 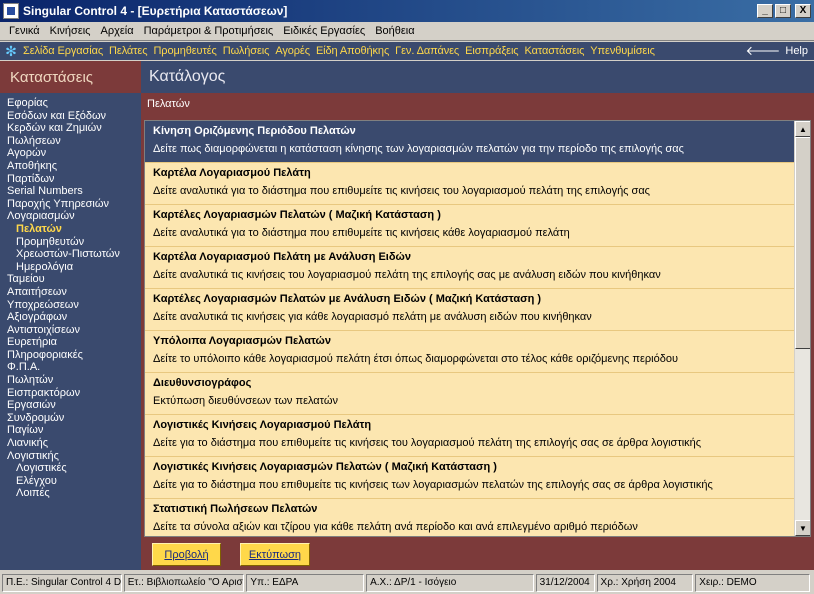 I want to click on sidebar-item: Αποθήκης, so click(x=70, y=166).